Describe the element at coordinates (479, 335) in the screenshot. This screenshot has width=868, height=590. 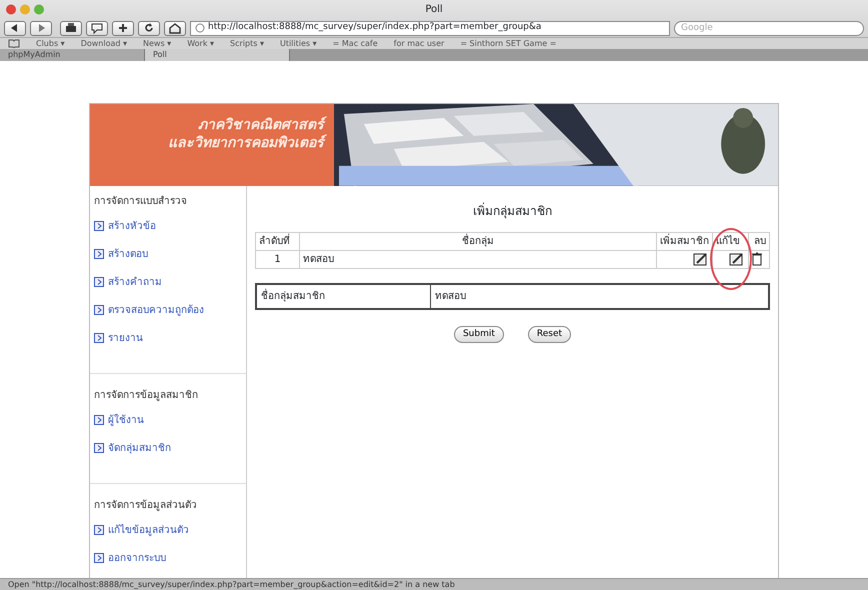
I see `submit-button: Submit` at that location.